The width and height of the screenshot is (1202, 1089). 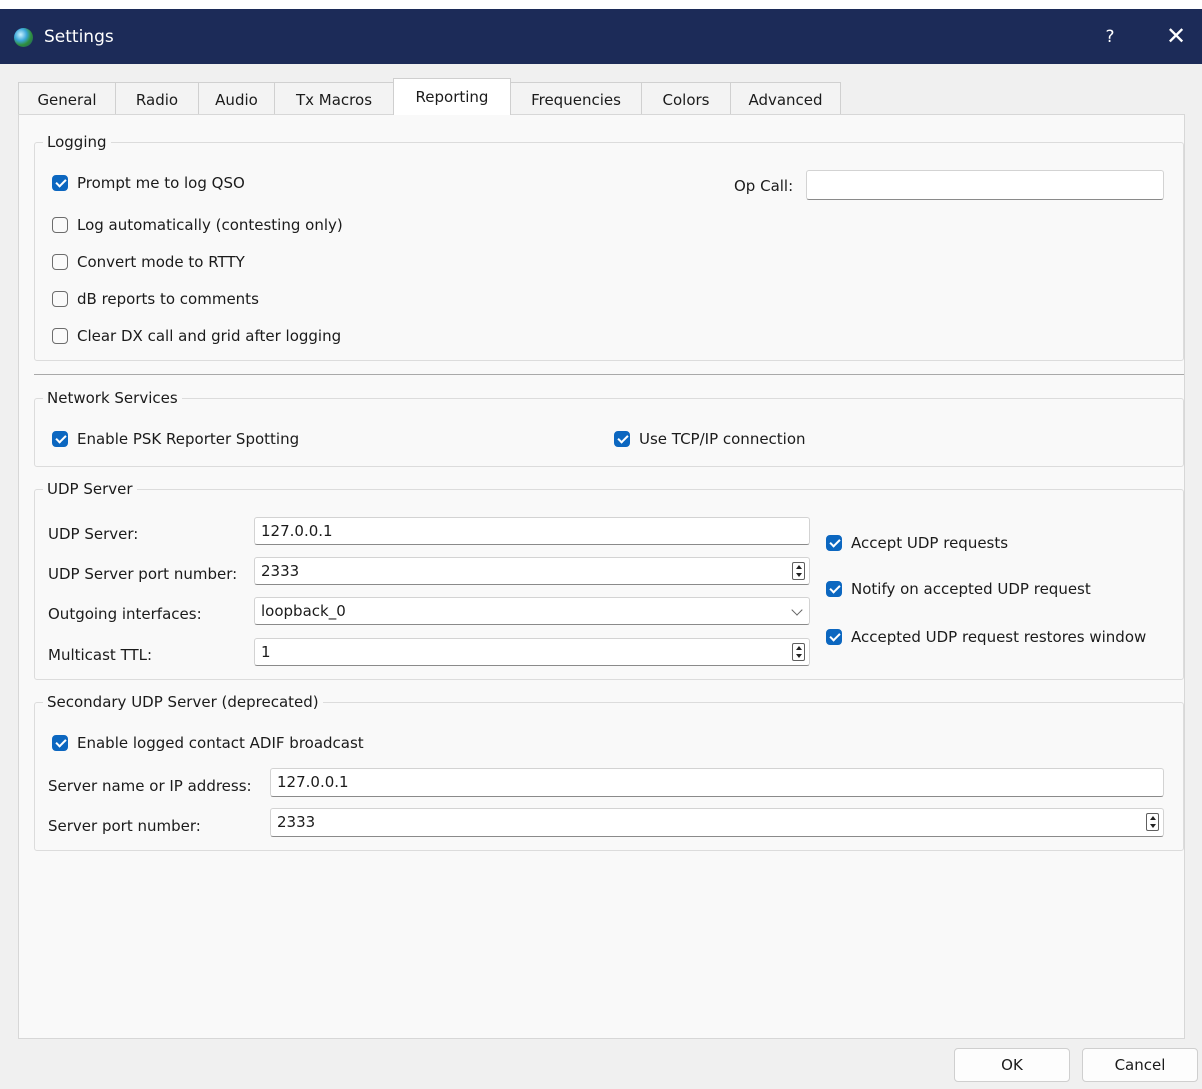 I want to click on tab-radio: Radio, so click(x=157, y=98).